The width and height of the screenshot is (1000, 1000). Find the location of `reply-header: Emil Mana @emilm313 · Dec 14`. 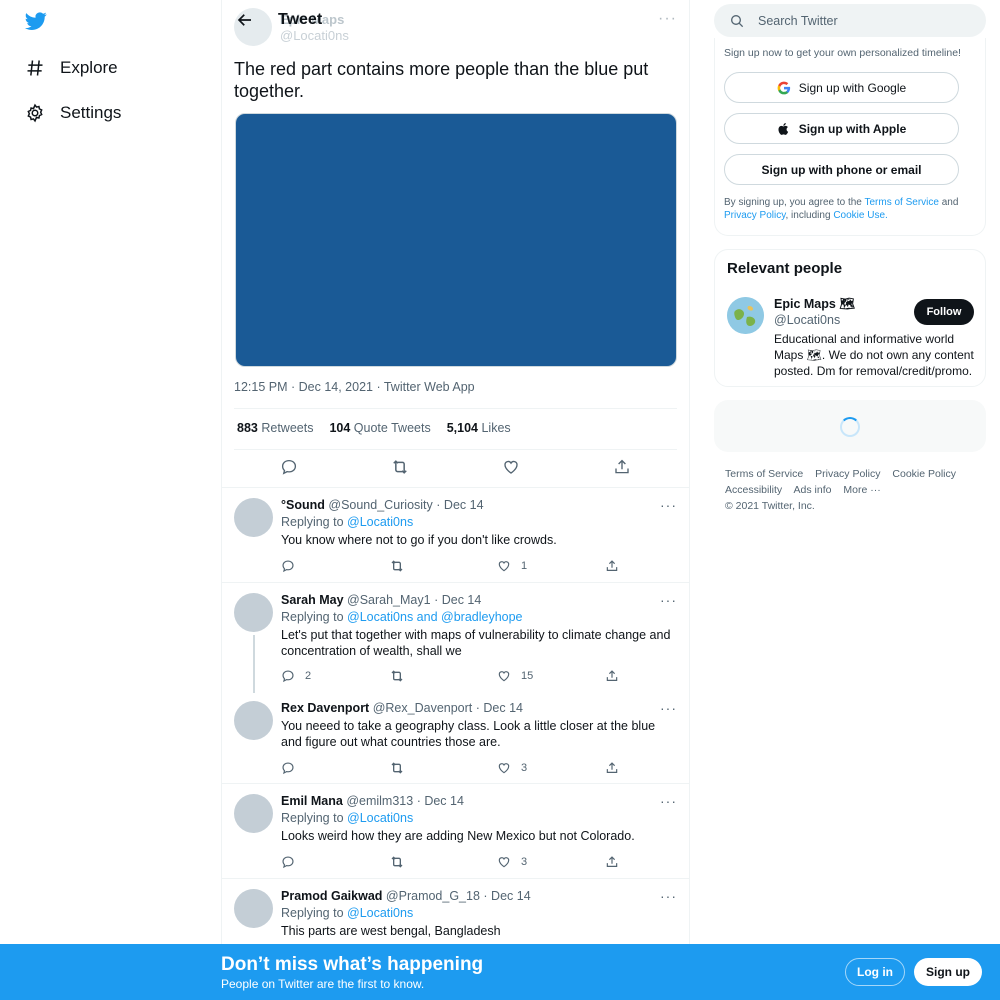

reply-header: Emil Mana @emilm313 · Dec 14 is located at coordinates (372, 801).